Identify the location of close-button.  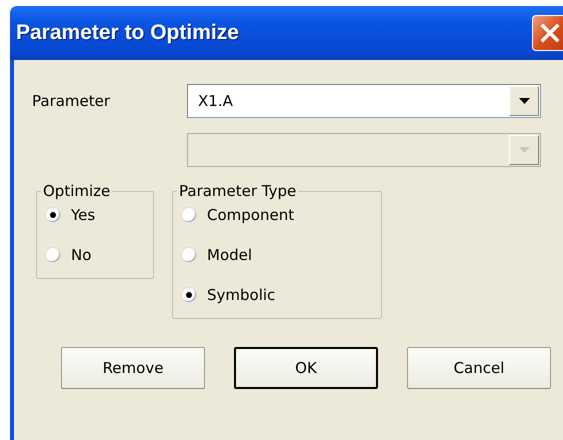
(547, 33).